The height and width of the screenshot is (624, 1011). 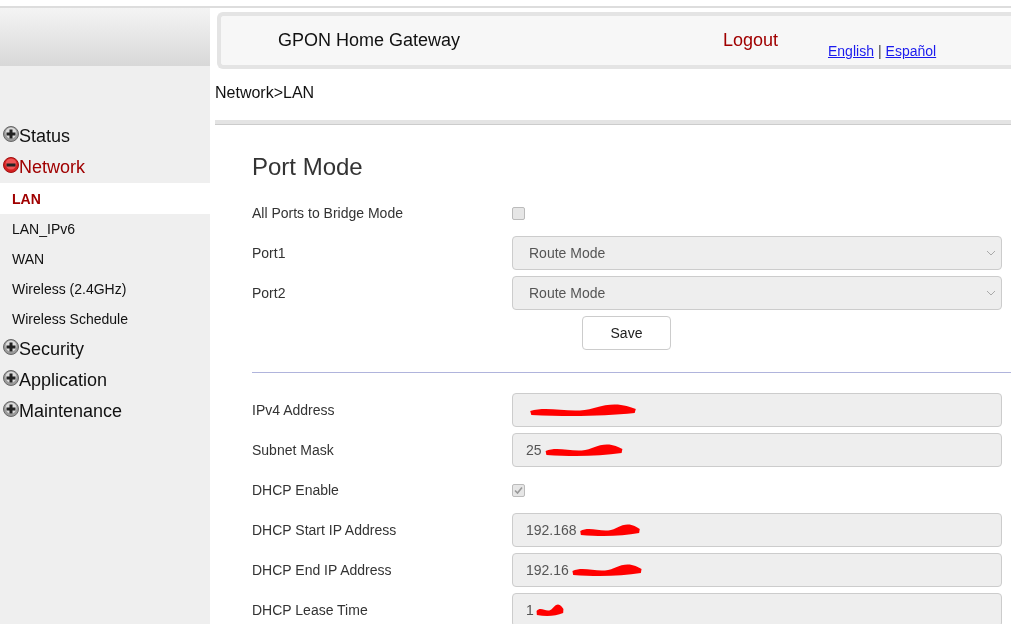 I want to click on menu-item: Wireless (2.4GHz), so click(x=105, y=289).